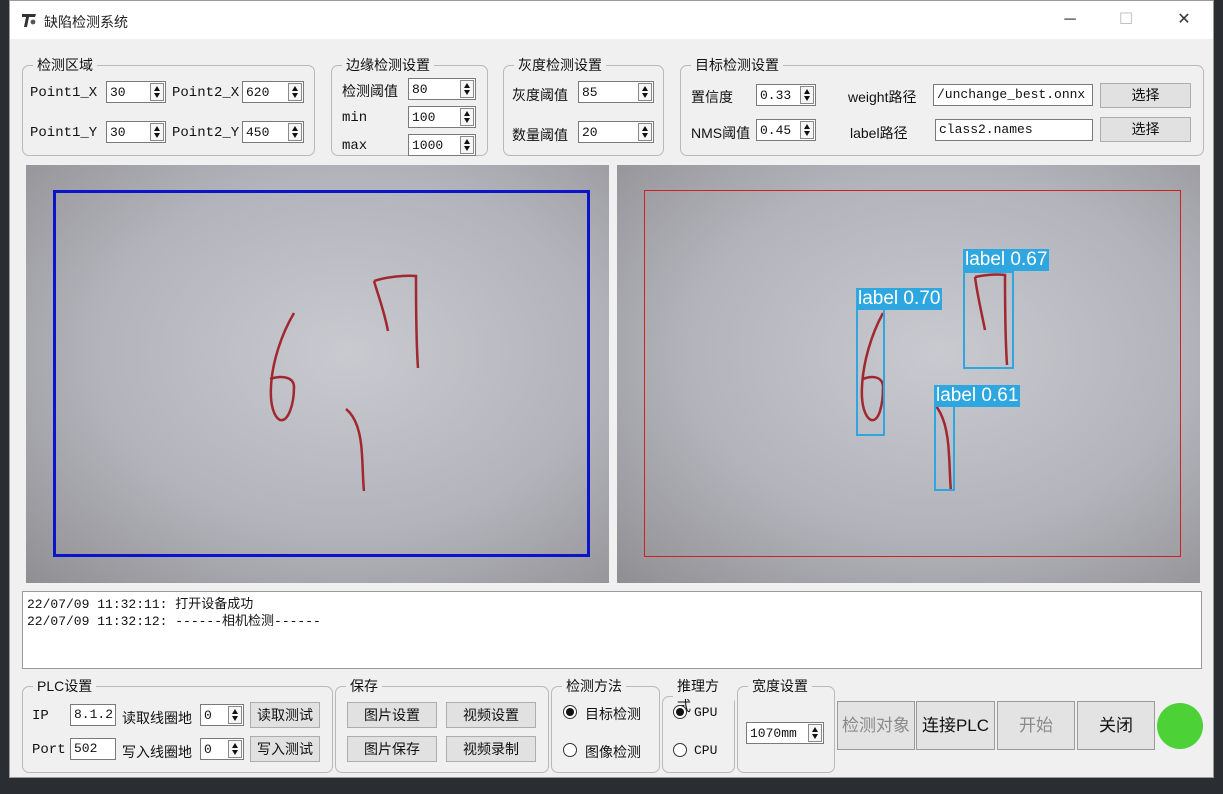 This screenshot has height=794, width=1223. Describe the element at coordinates (86, 22) in the screenshot. I see `window-title: 缺陷检测系统` at that location.